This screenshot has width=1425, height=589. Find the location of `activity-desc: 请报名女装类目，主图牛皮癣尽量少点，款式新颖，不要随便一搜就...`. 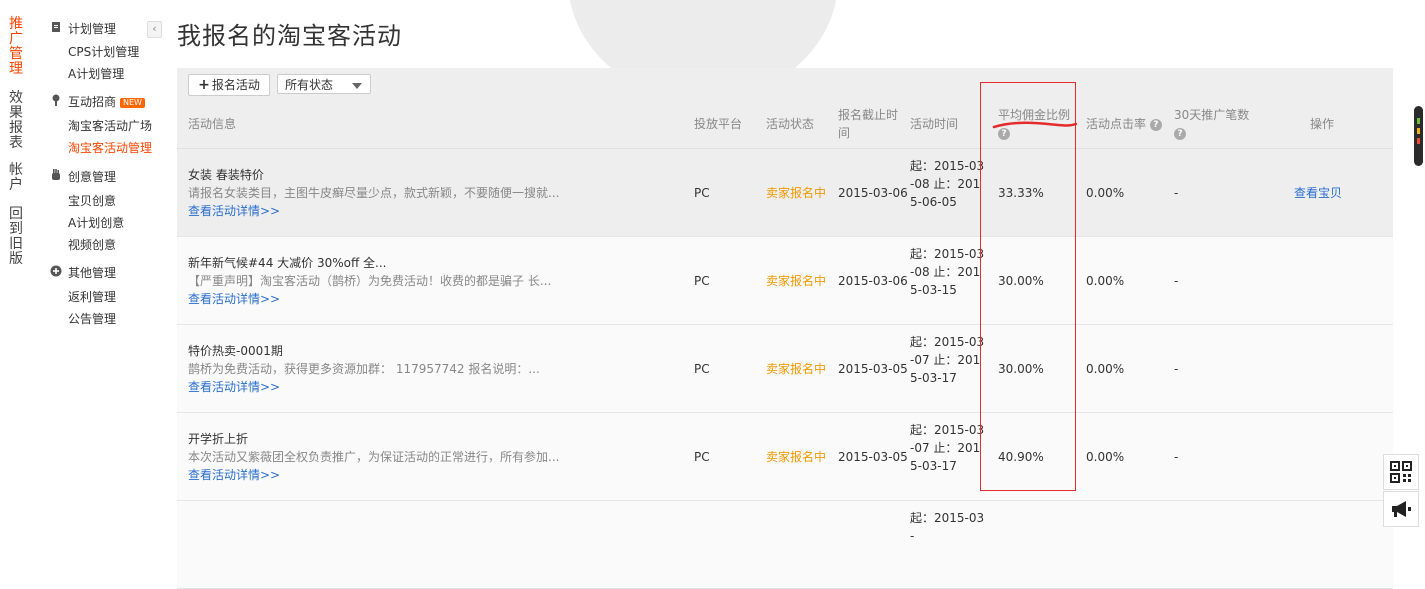

activity-desc: 请报名女装类目，主图牛皮癣尽量少点，款式新颖，不要随便一搜就... is located at coordinates (374, 193).